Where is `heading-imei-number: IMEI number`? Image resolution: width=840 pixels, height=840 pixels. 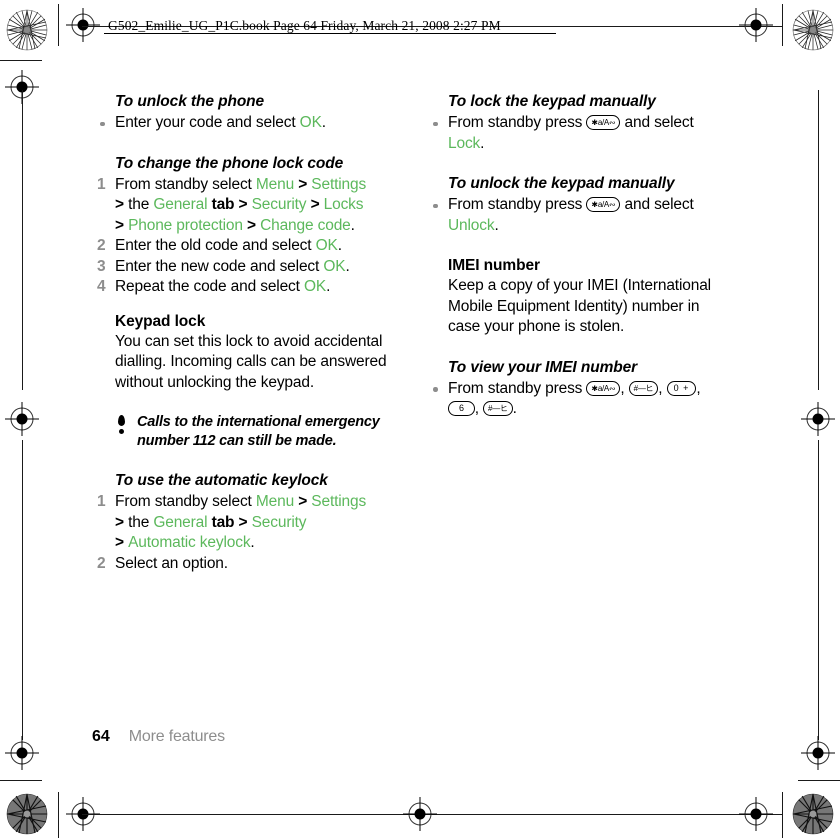 heading-imei-number: IMEI number is located at coordinates (494, 265).